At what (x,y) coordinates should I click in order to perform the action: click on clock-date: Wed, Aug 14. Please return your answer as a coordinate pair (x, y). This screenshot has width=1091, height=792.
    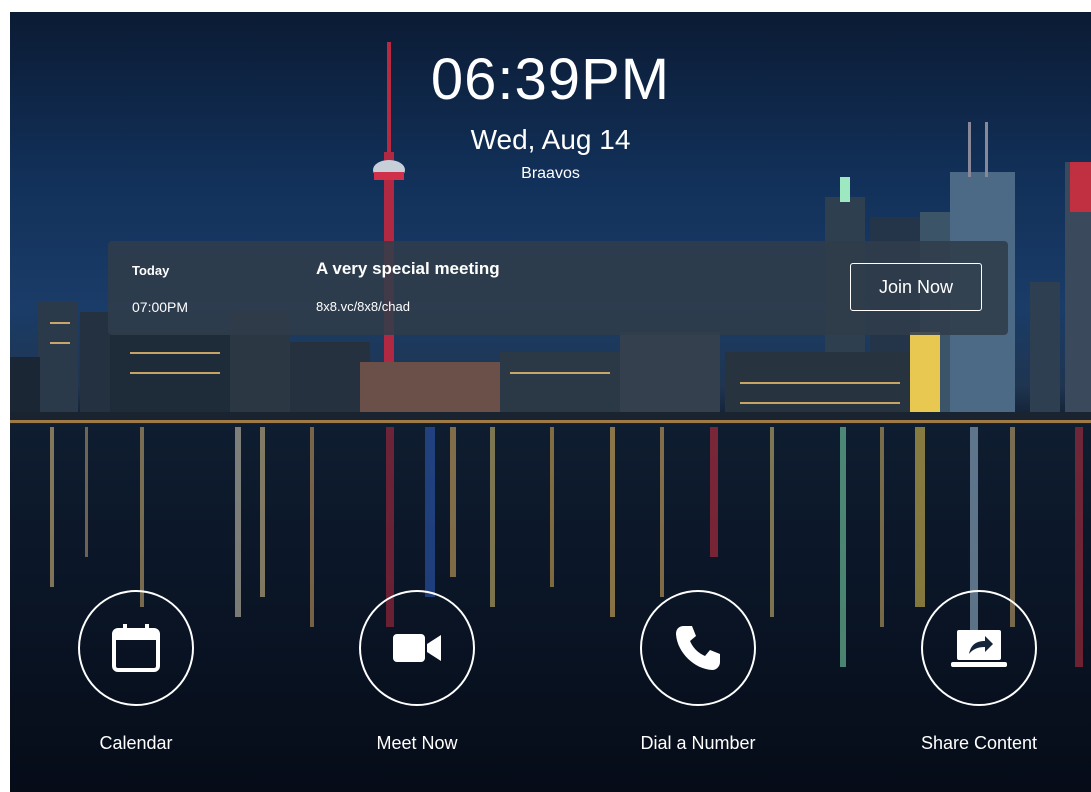
    Looking at the image, I should click on (550, 139).